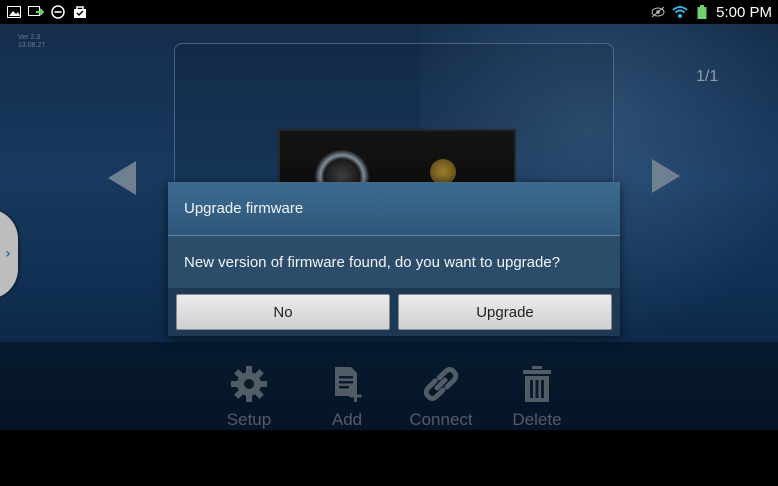  What do you see at coordinates (58, 12) in the screenshot?
I see `minus-circle-icon` at bounding box center [58, 12].